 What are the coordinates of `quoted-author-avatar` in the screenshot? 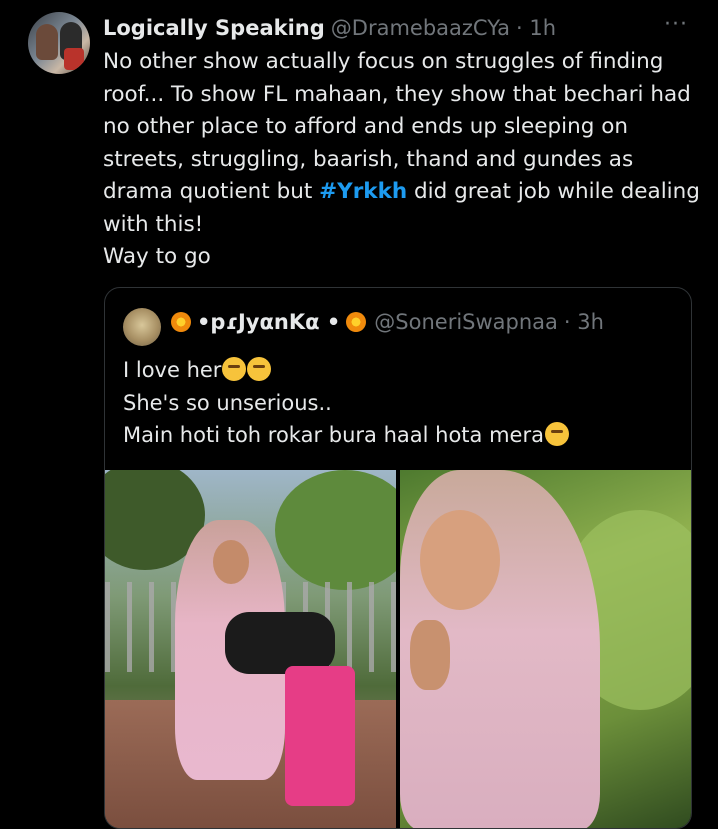 It's located at (142, 327).